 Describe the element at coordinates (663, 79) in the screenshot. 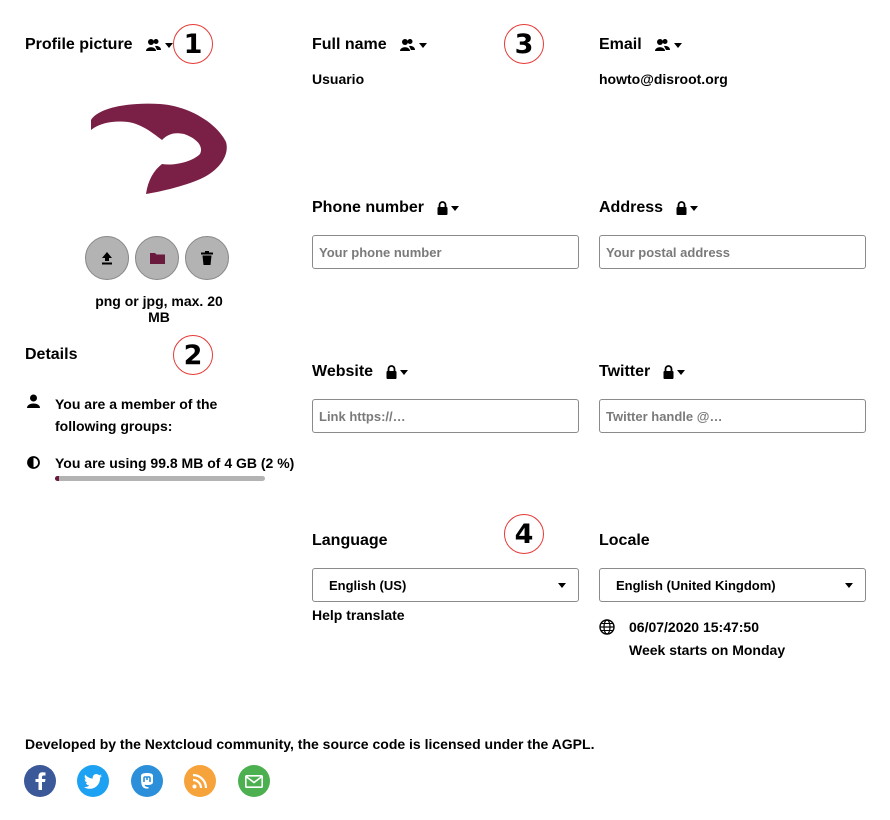

I see `email-value: howto@disroot.org` at that location.